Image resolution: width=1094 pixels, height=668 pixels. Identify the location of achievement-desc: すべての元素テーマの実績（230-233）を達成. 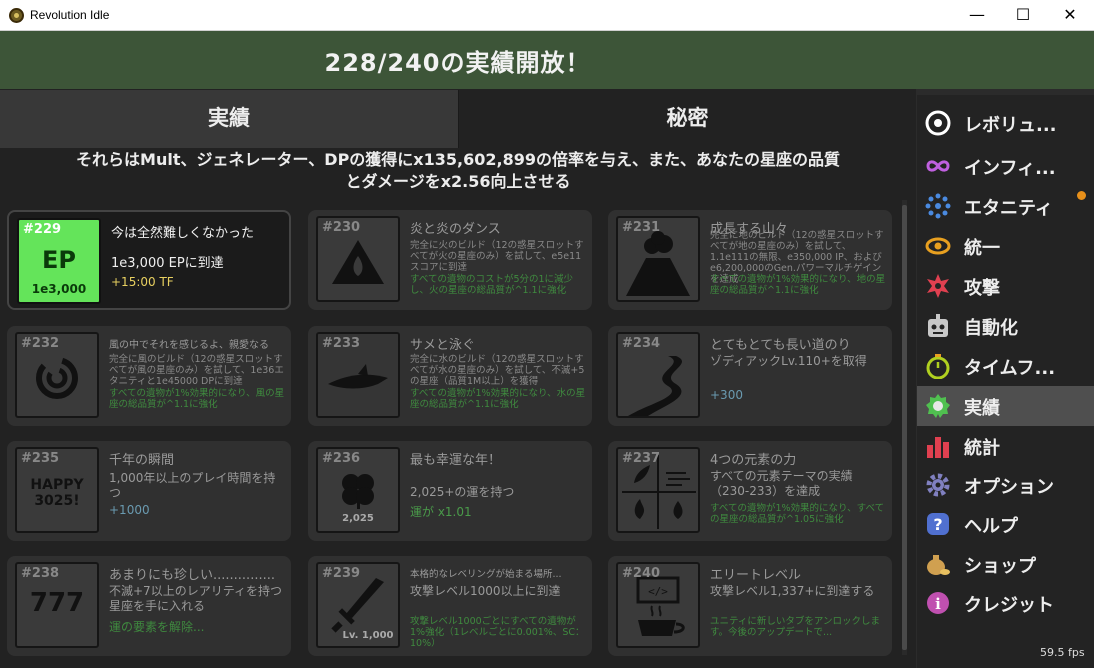
(781, 483).